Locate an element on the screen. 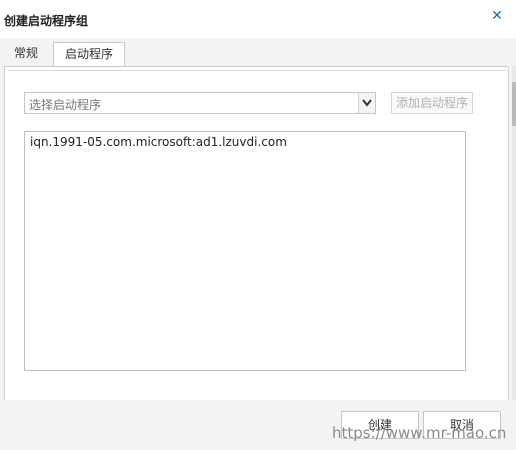 This screenshot has height=450, width=516. initiator-select-placeholder: 选择启动程序 is located at coordinates (65, 105).